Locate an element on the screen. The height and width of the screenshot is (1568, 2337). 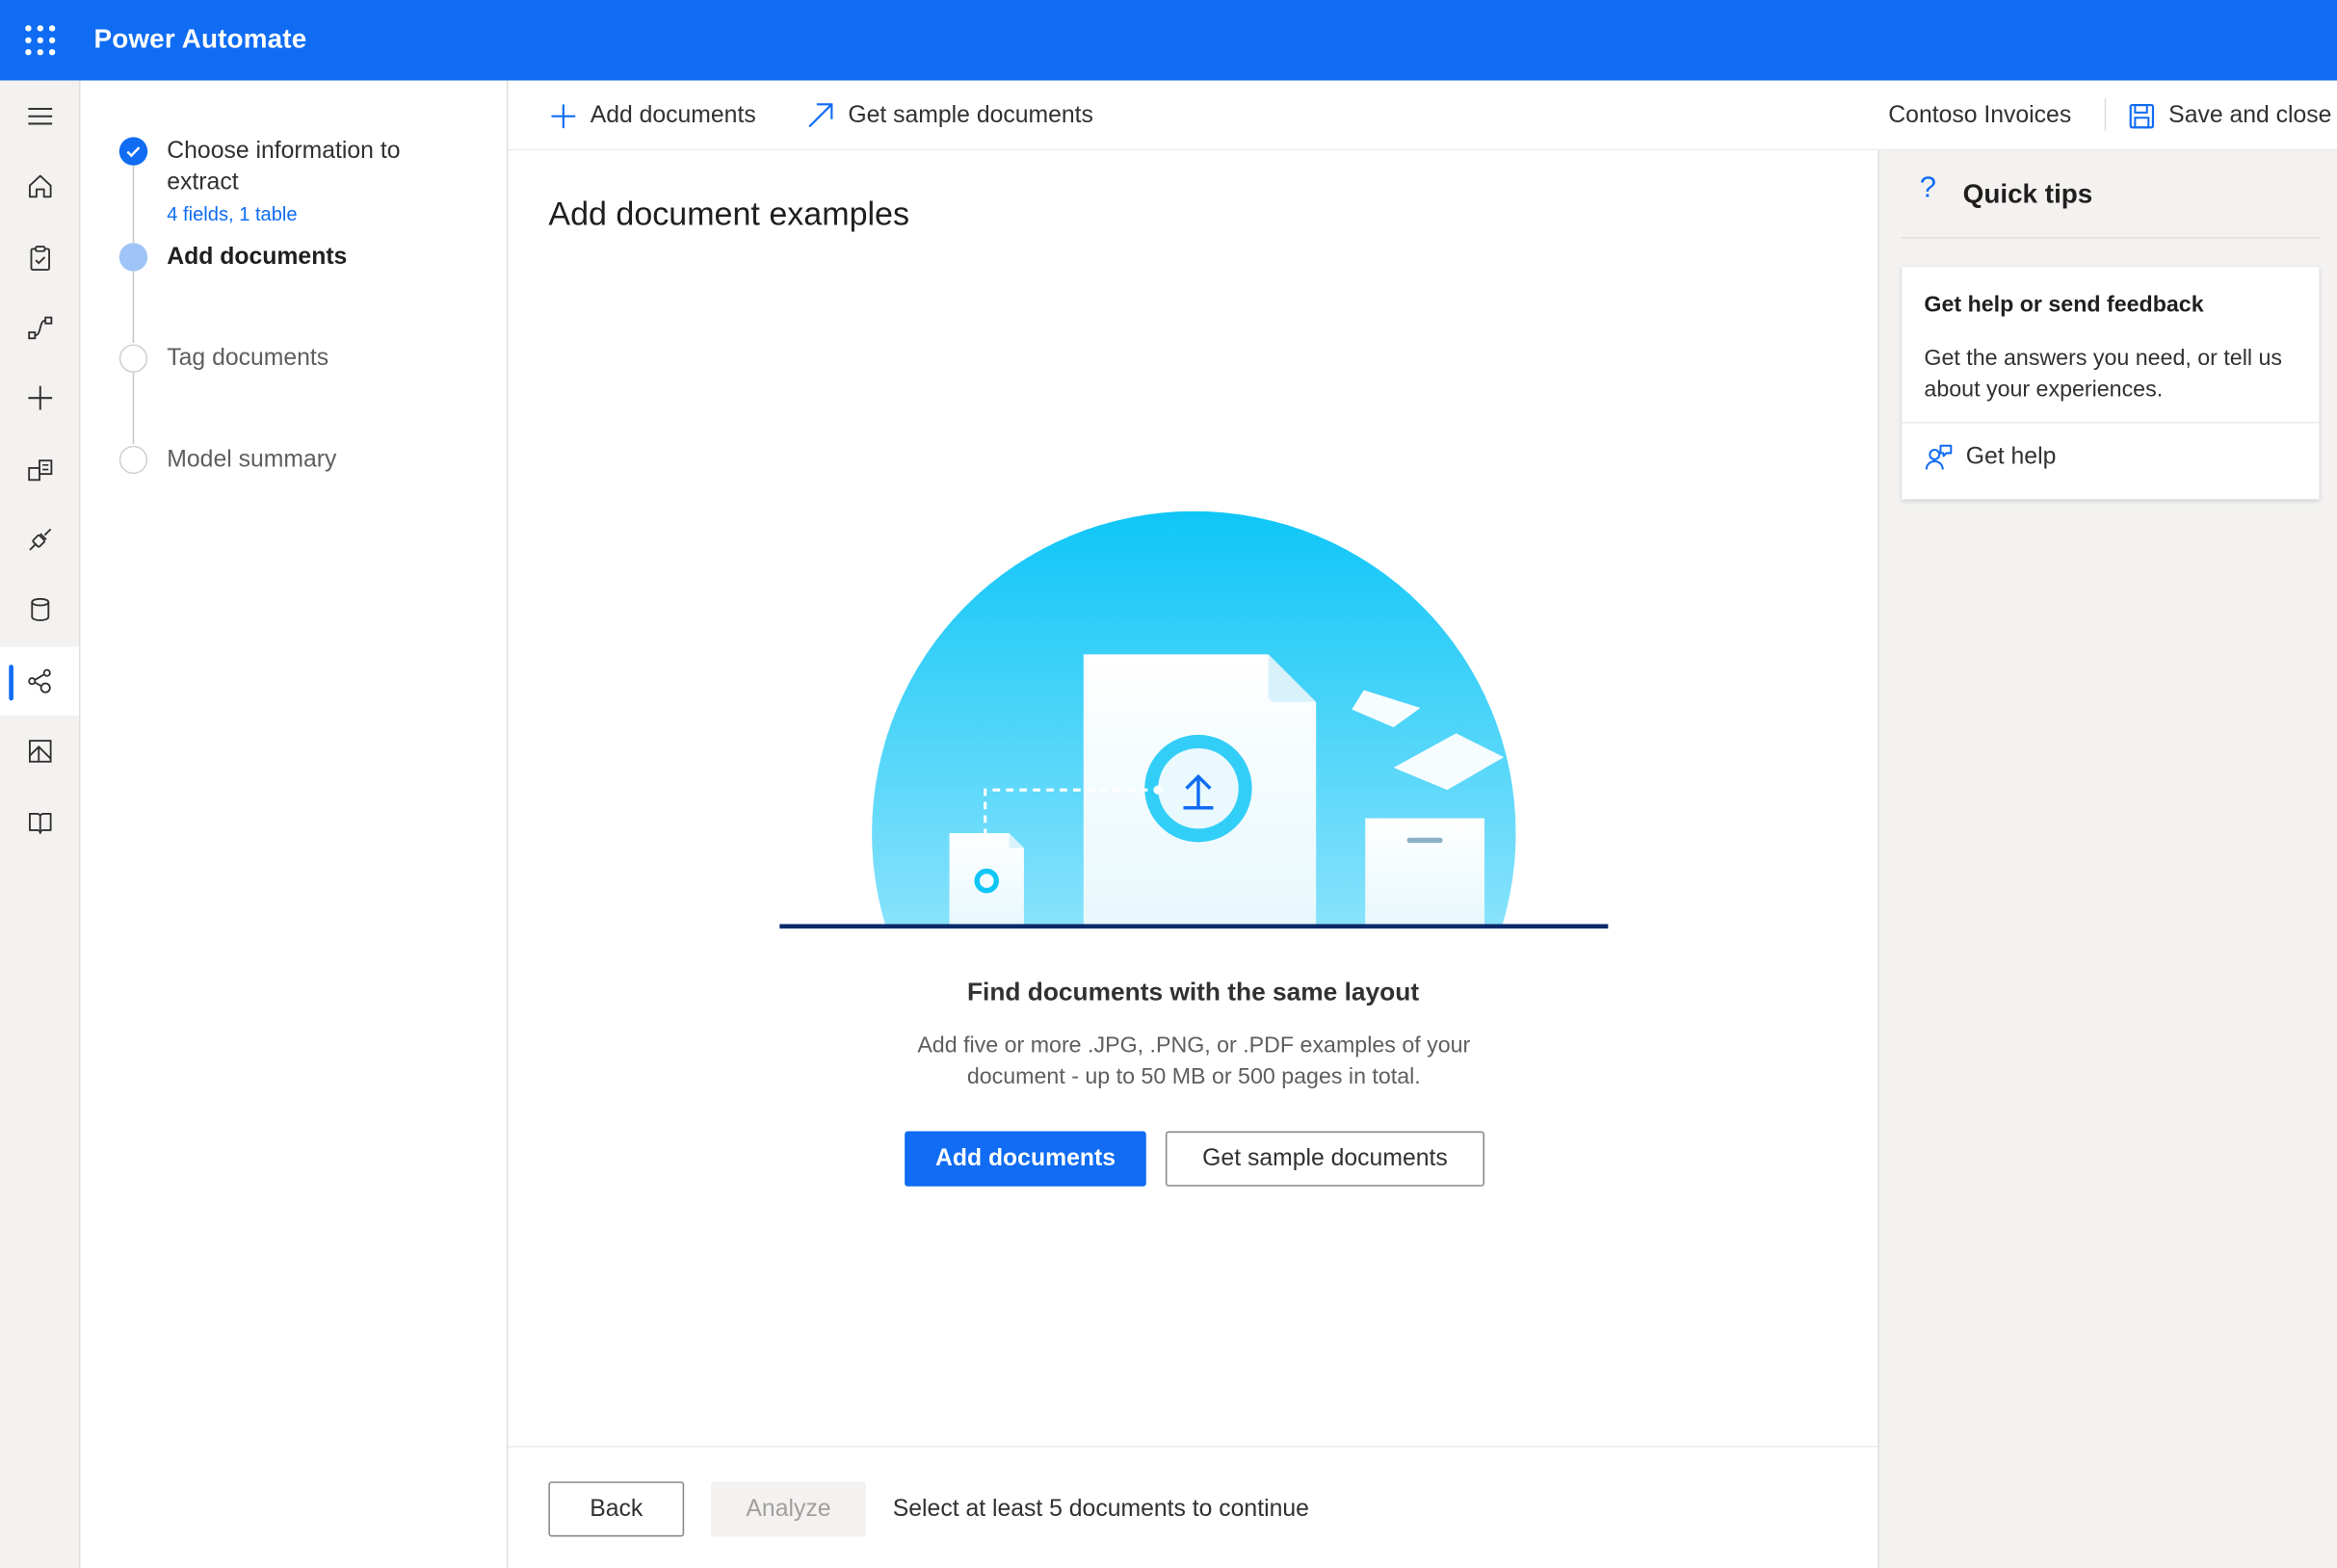
step-tag-documents: Tag documents is located at coordinates (248, 359).